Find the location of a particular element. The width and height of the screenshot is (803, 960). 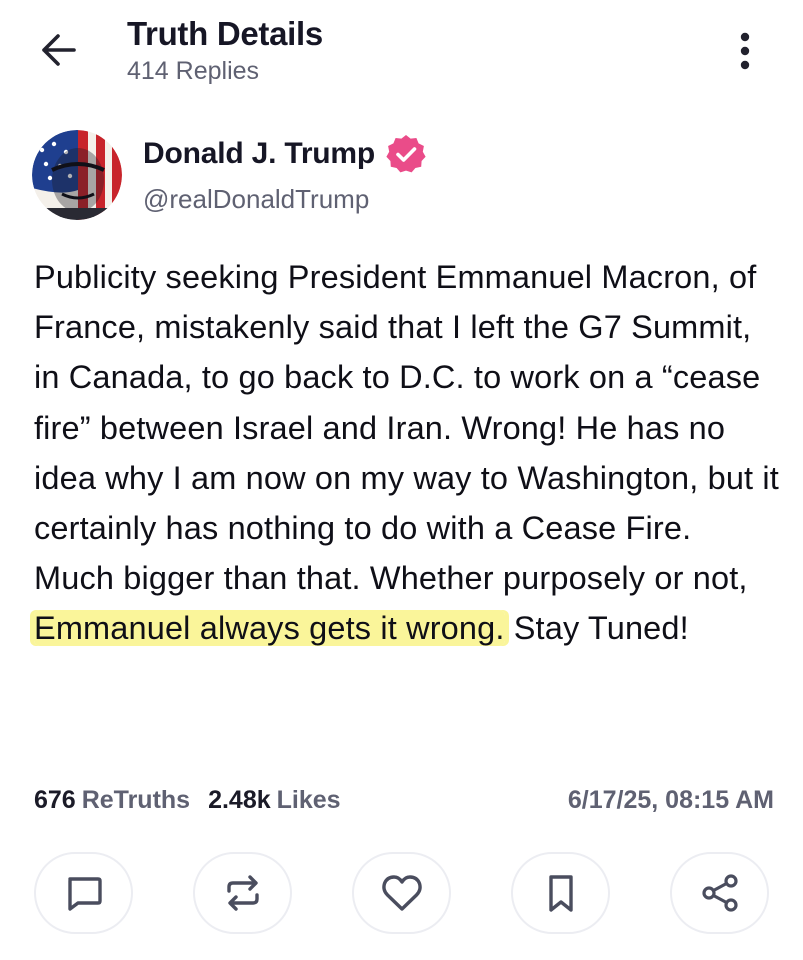

post-text-end: Stay Tuned! is located at coordinates (596, 628).